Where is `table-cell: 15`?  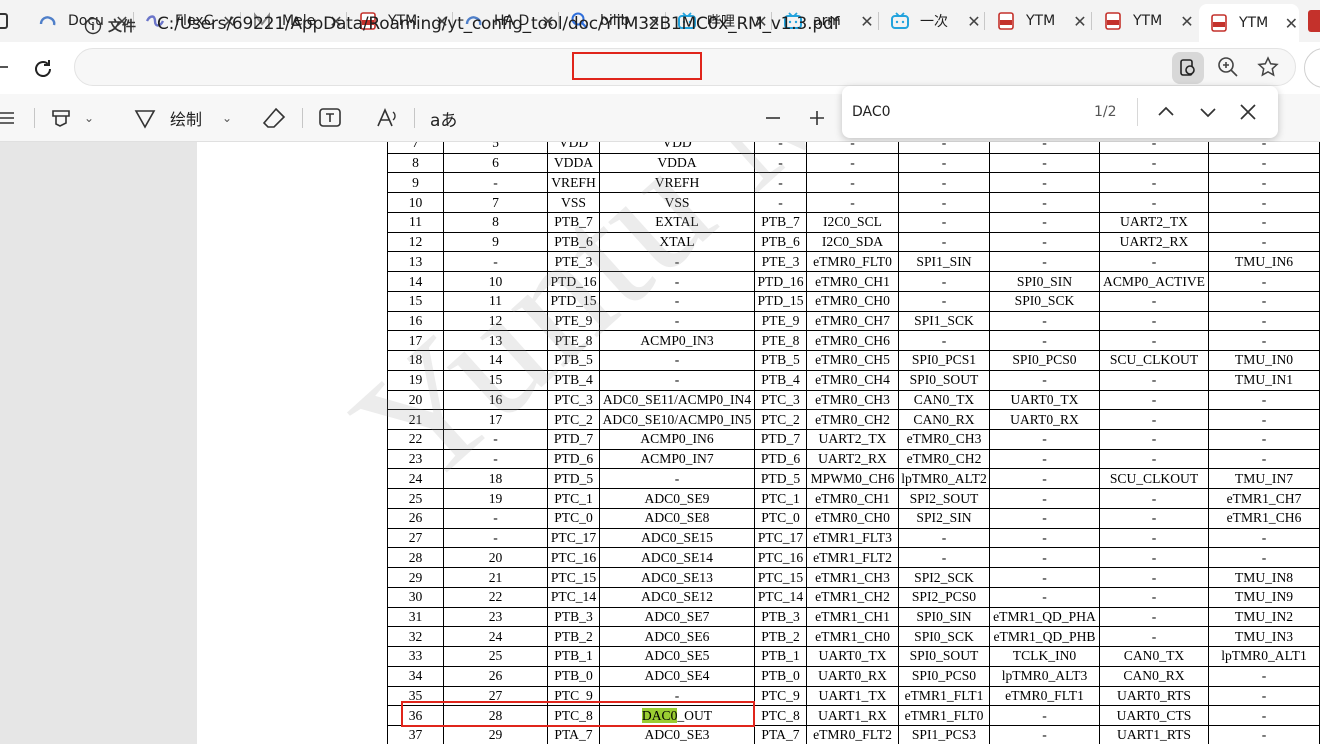 table-cell: 15 is located at coordinates (415, 301).